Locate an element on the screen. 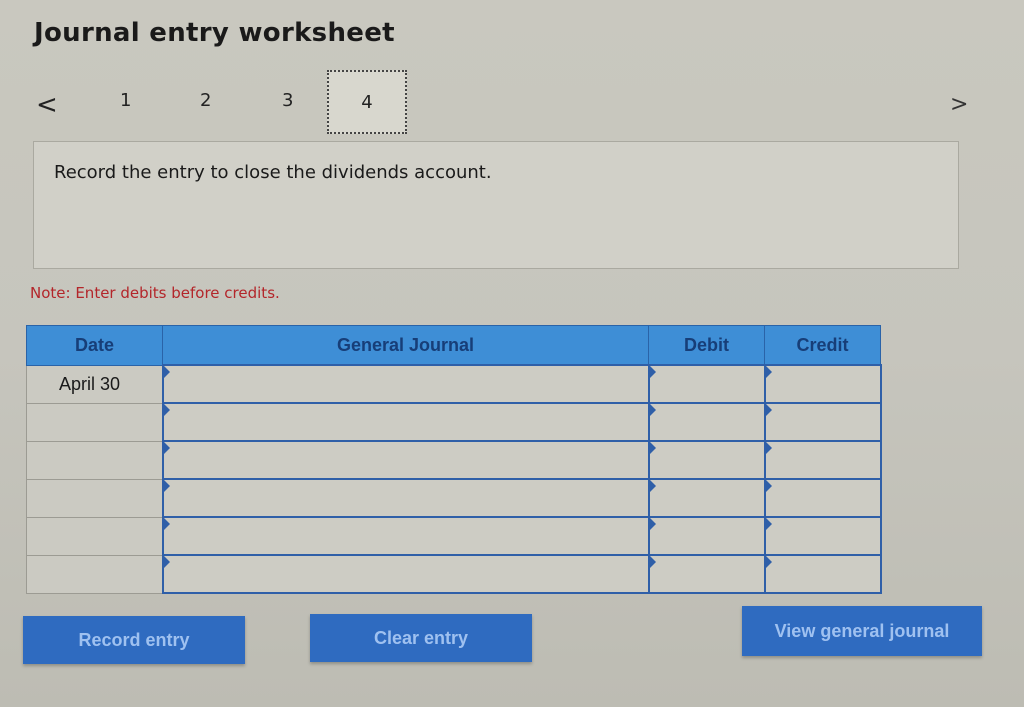  step-2: 2 is located at coordinates (205, 100).